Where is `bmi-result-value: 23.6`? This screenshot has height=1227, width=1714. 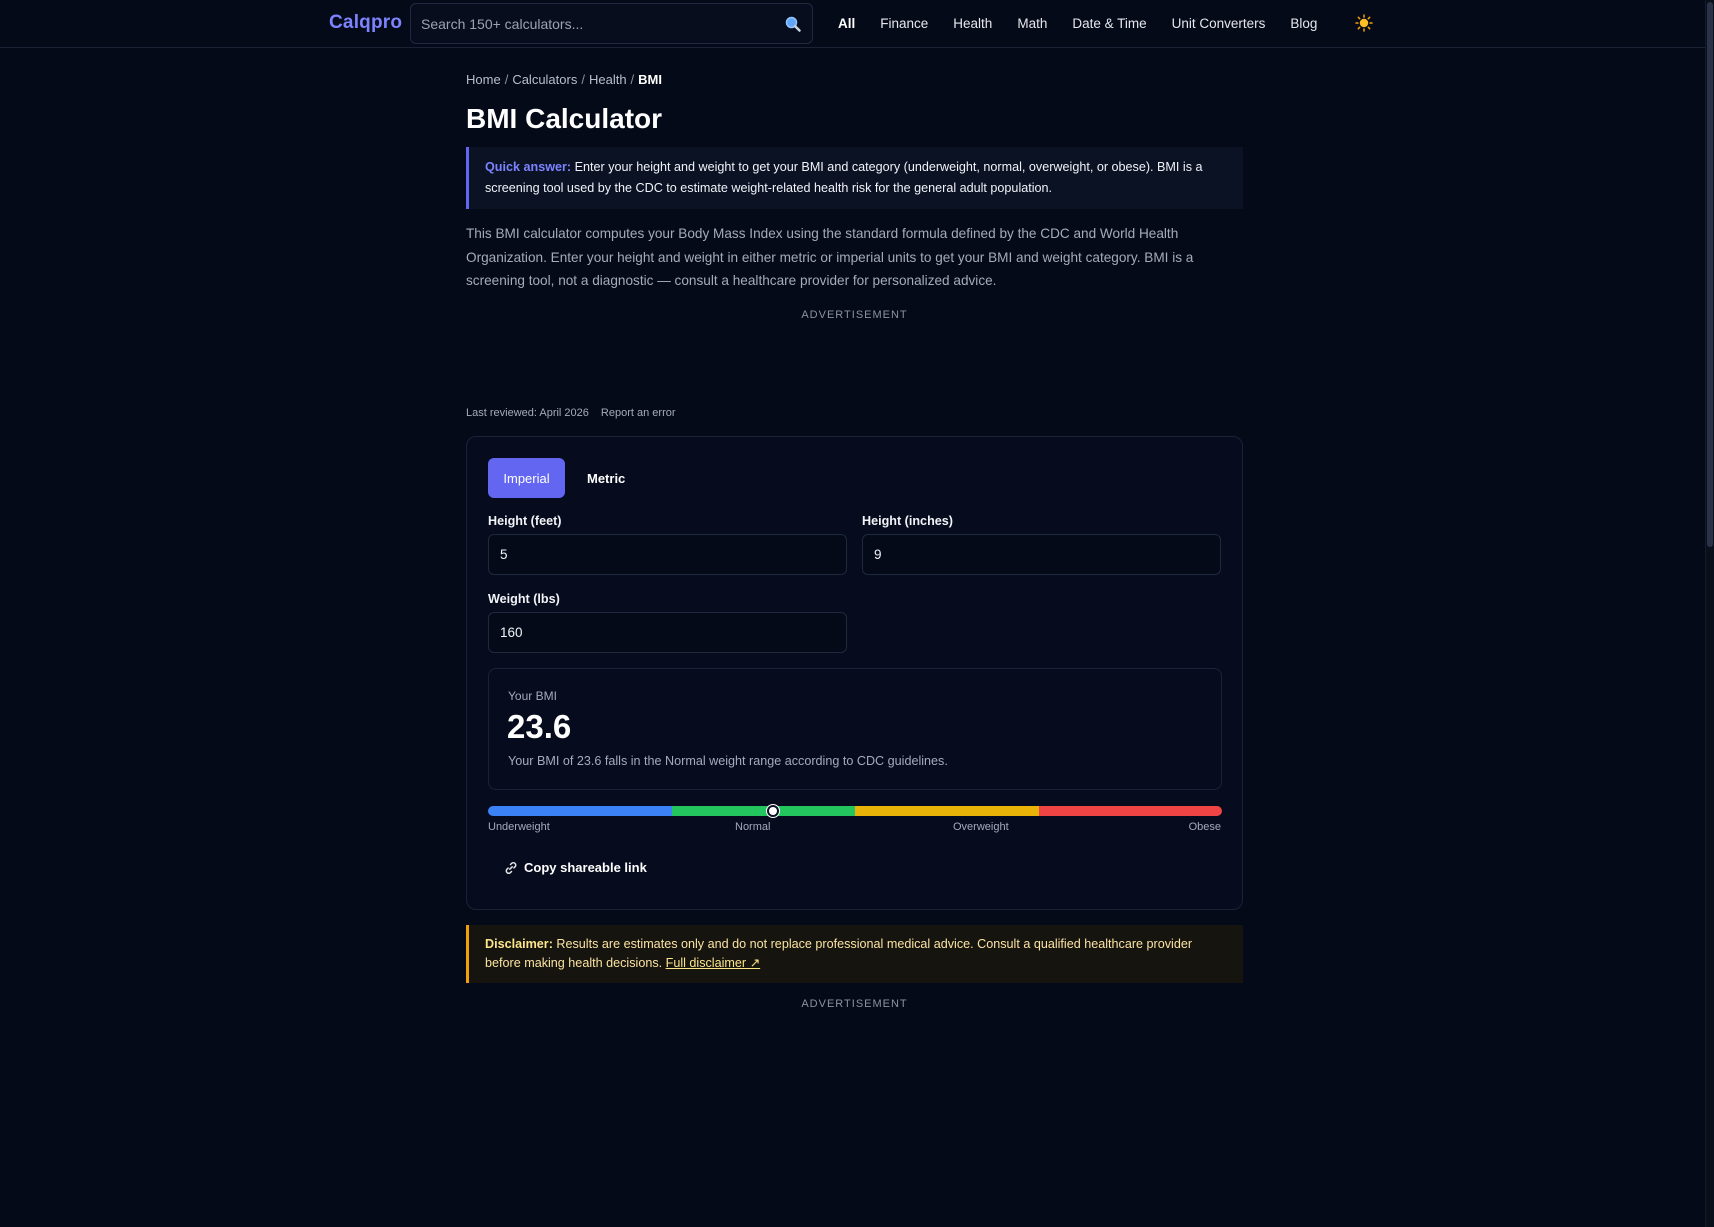 bmi-result-value: 23.6 is located at coordinates (539, 726).